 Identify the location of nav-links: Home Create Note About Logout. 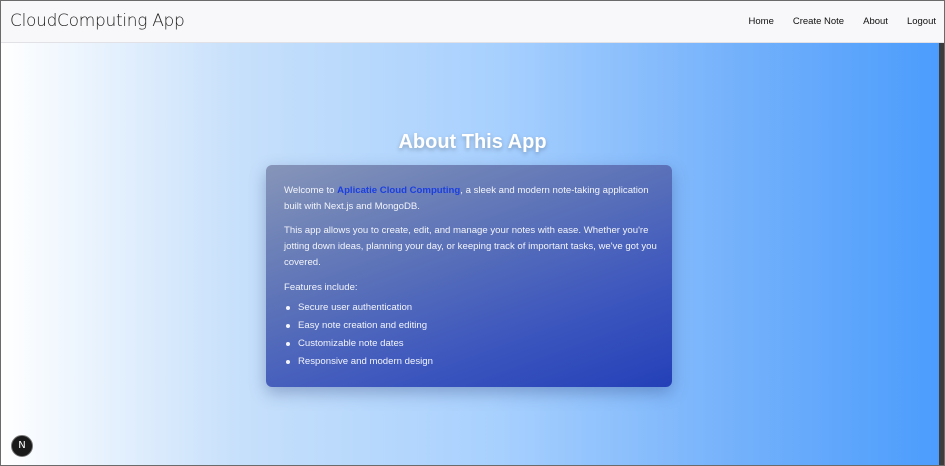
(833, 21).